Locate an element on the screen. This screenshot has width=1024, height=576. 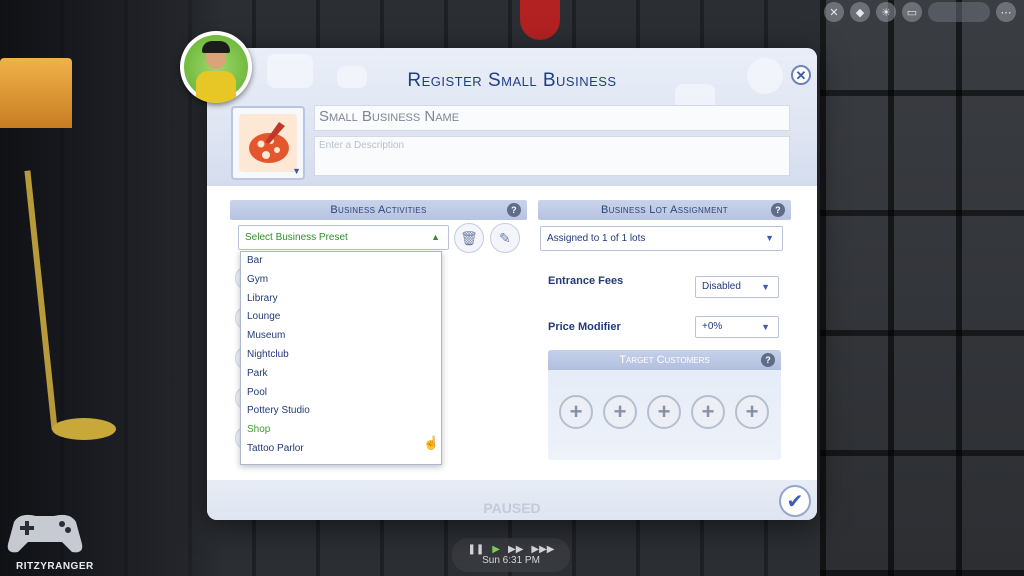
delete-preset-button: 🗑 is located at coordinates (469, 238).